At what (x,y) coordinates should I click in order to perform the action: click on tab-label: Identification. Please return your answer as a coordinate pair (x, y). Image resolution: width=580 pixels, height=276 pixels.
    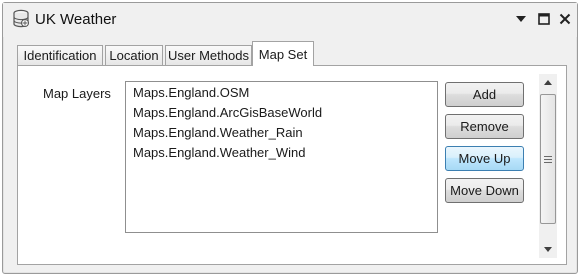
    Looking at the image, I should click on (60, 55).